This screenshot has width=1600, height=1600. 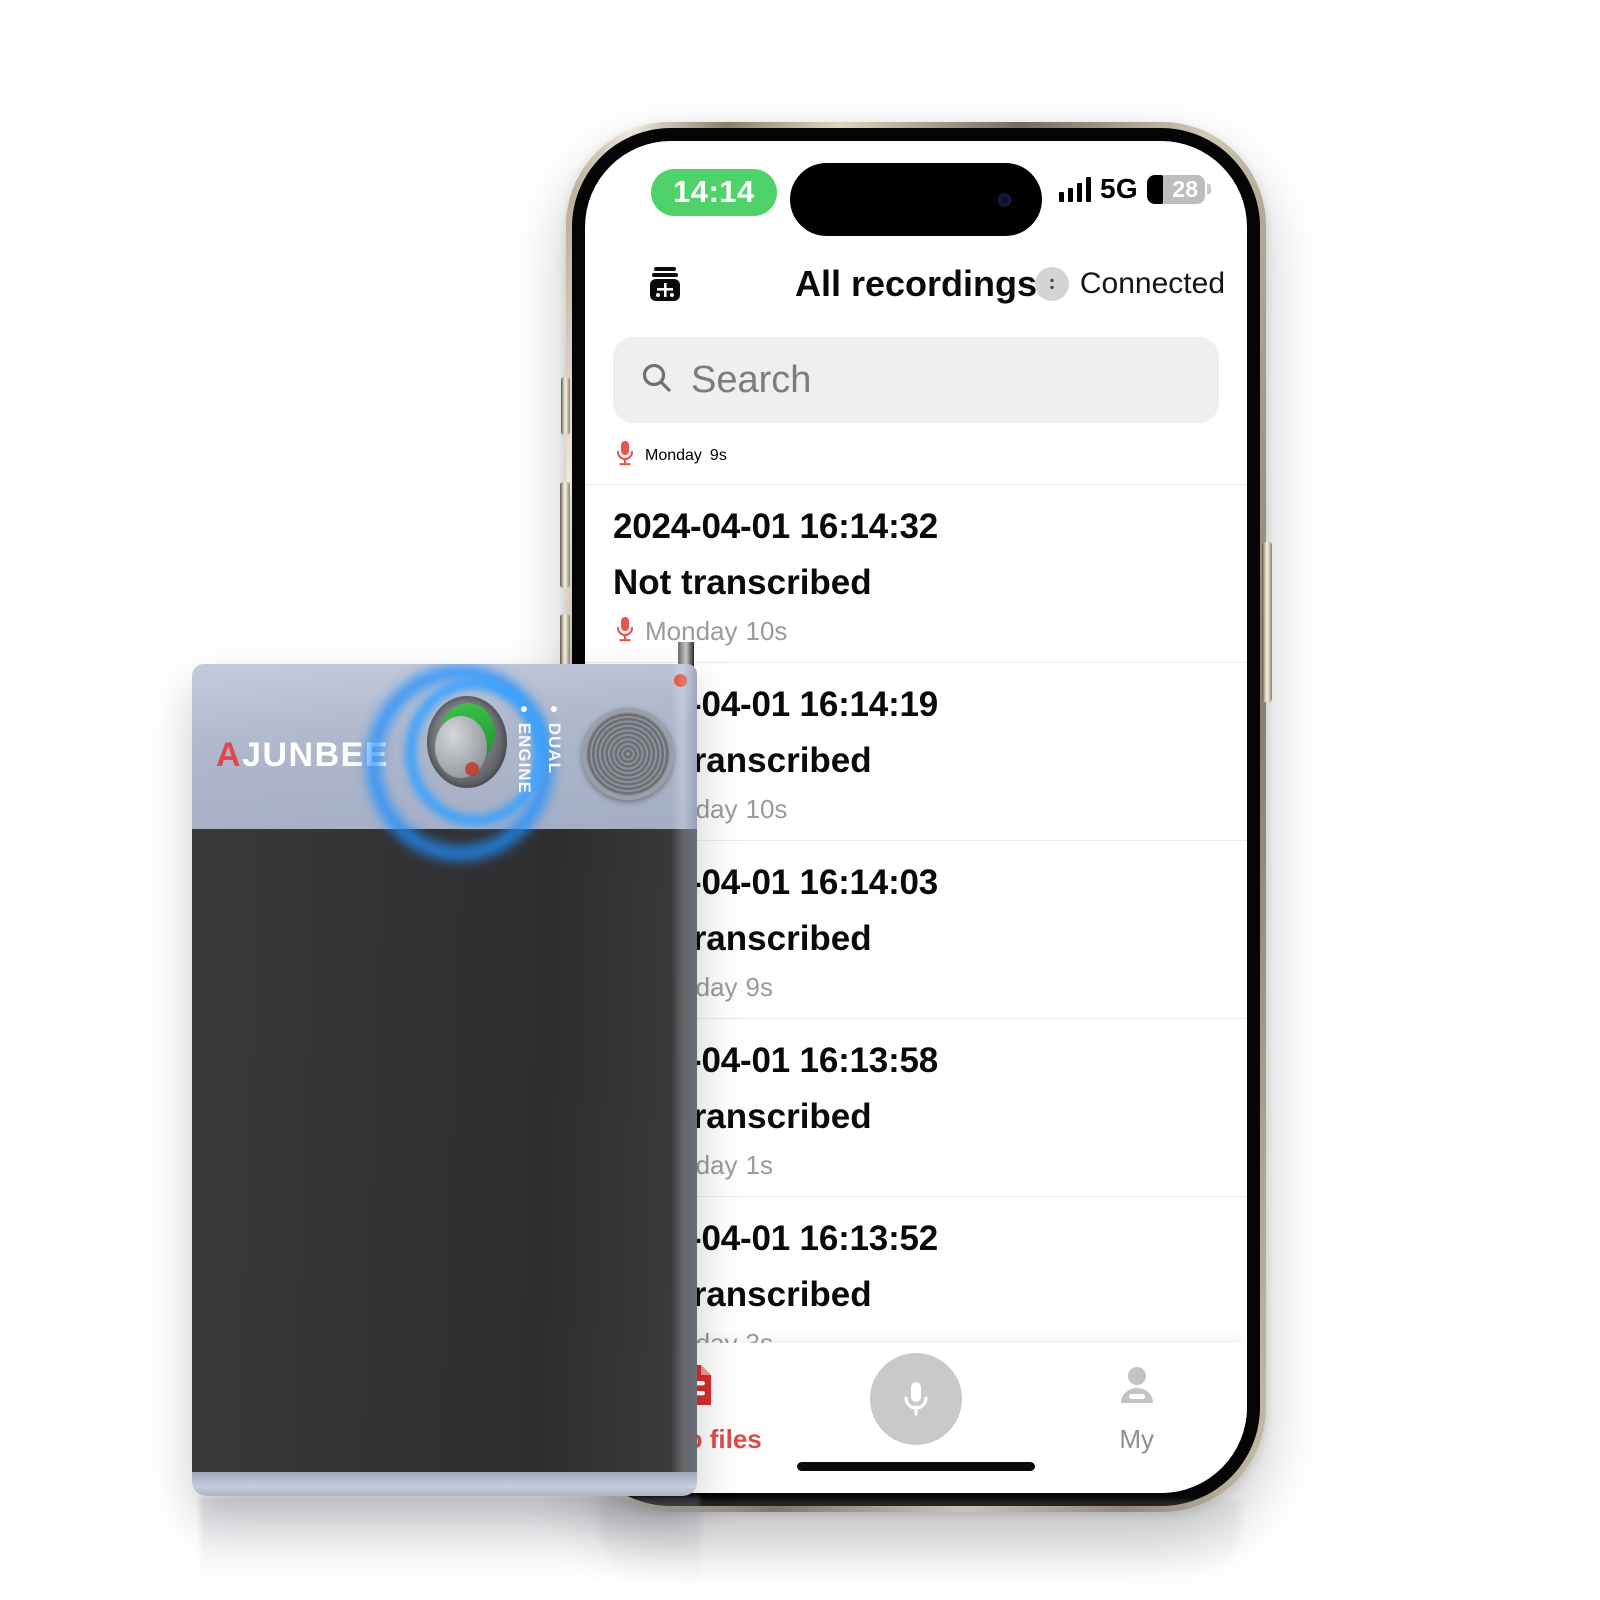 I want to click on power-button, so click(x=1267, y=622).